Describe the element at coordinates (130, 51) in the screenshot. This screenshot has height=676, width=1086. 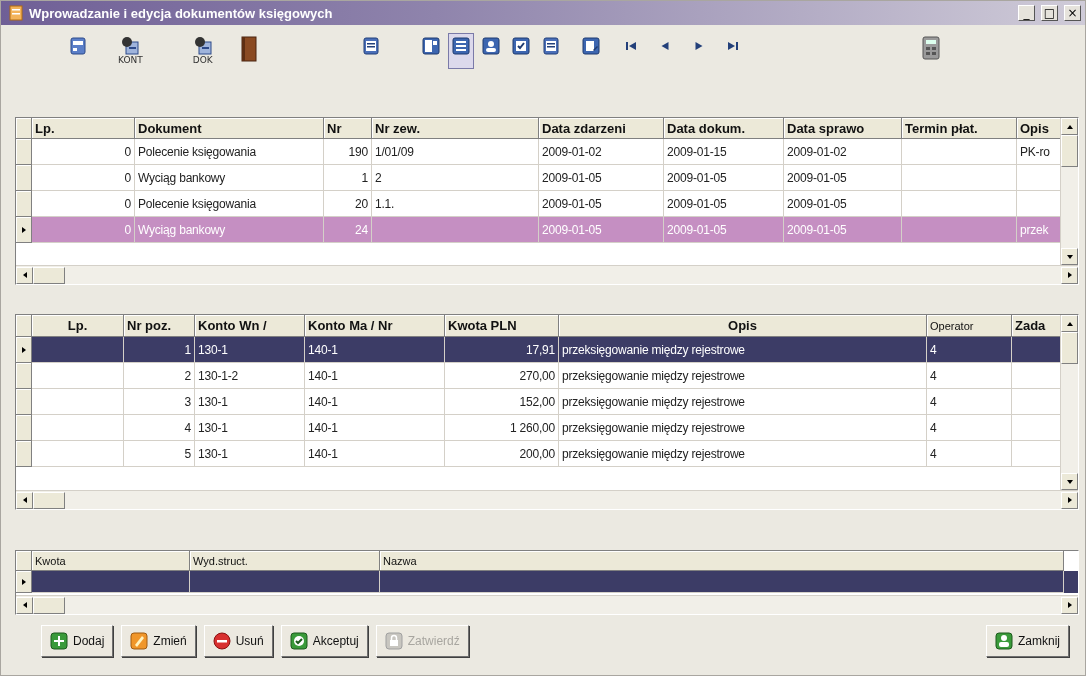
I see `toolbar-button: KONT` at that location.